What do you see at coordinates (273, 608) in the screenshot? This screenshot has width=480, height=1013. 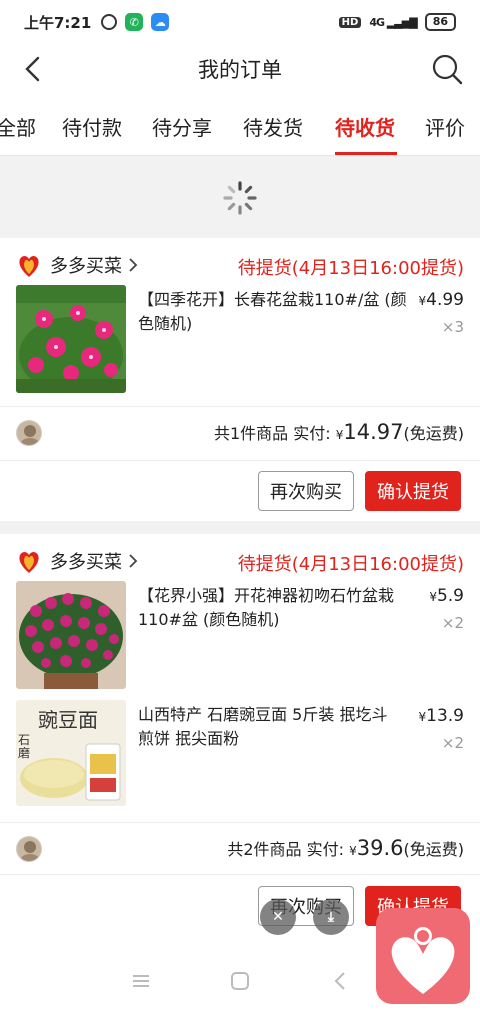 I see `product-title: 【花界小强】开花神器初吻石竹盆栽110#盆 (颜色随机)` at bounding box center [273, 608].